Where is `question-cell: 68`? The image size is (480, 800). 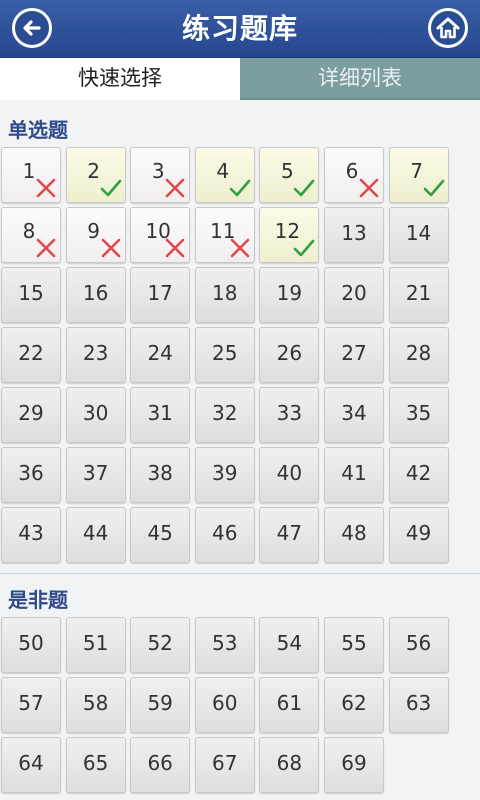 question-cell: 68 is located at coordinates (289, 765).